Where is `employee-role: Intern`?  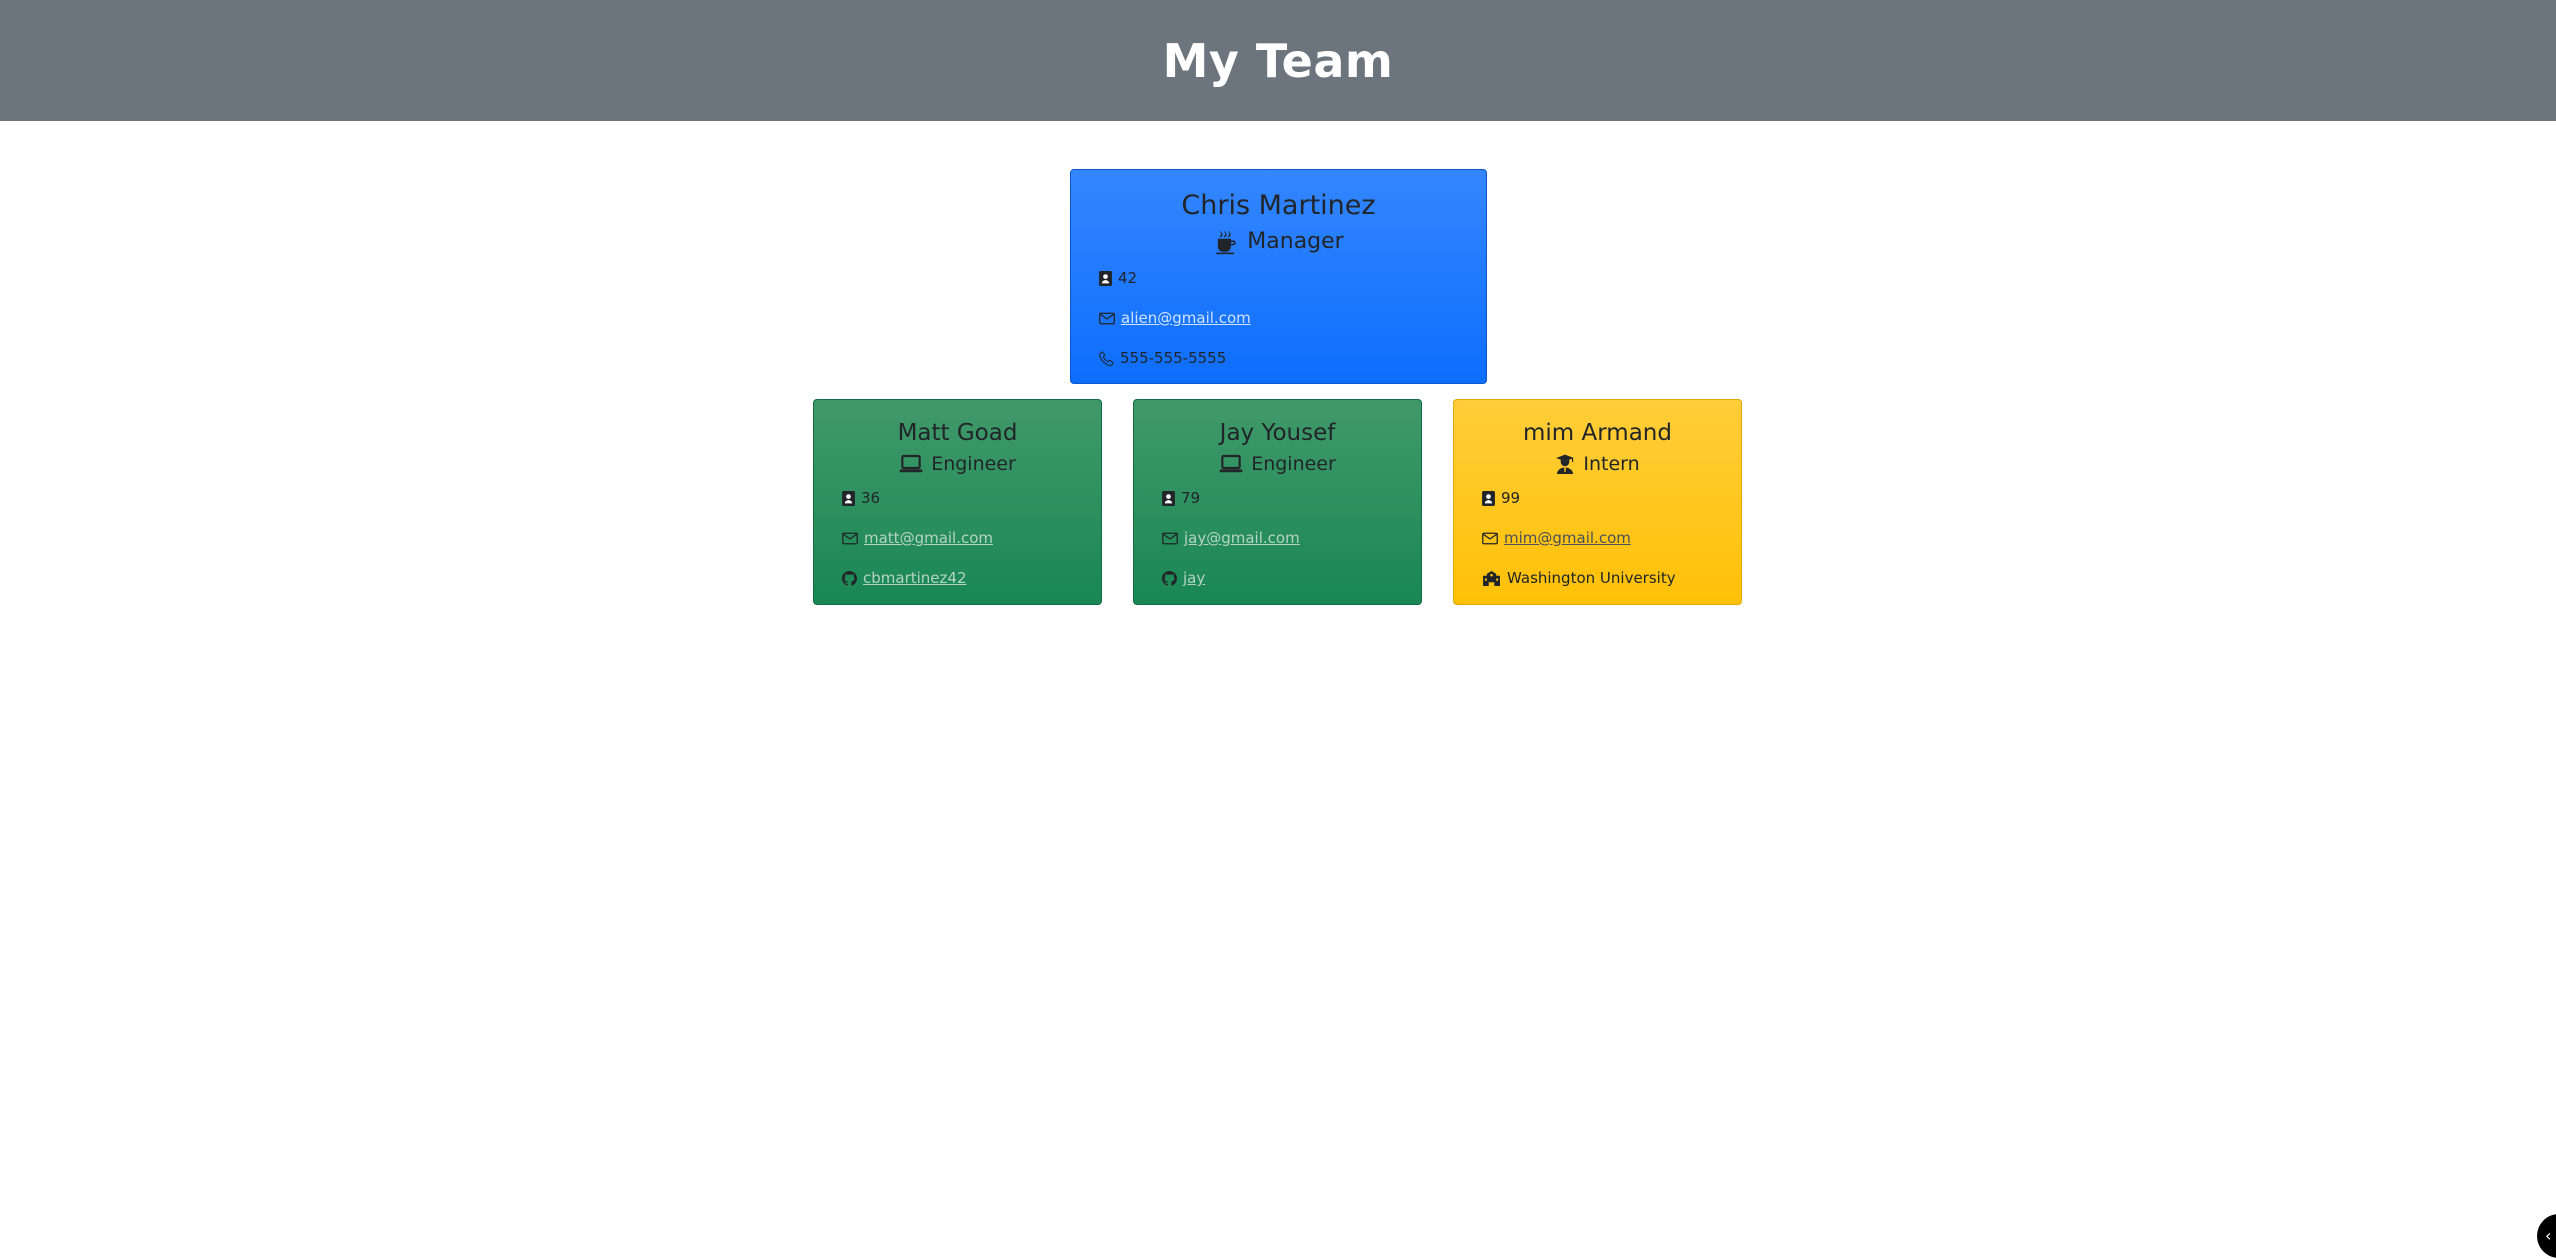 employee-role: Intern is located at coordinates (1597, 464).